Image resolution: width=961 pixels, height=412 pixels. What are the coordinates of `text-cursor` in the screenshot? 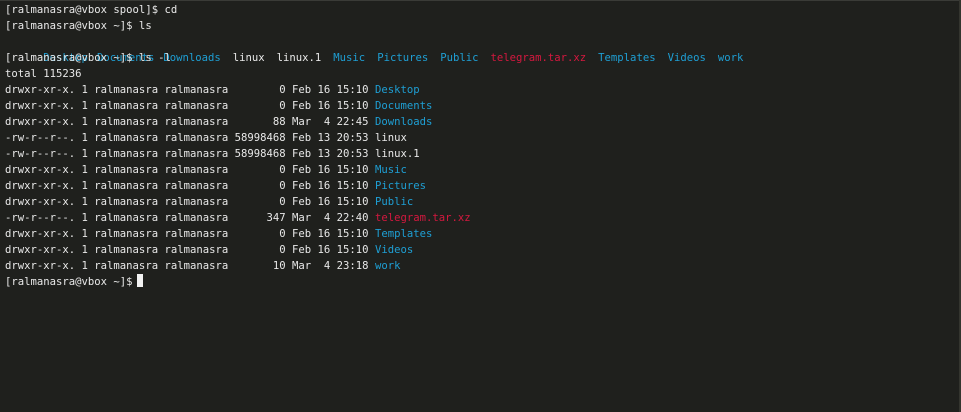 It's located at (139, 280).